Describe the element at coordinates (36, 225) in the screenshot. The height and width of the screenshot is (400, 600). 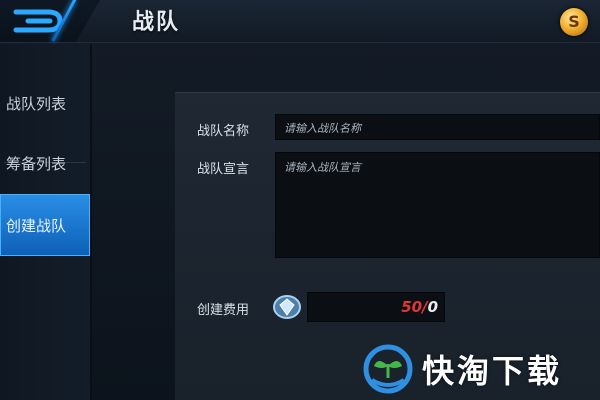
I see `sidebar-item-label: 创建战队` at that location.